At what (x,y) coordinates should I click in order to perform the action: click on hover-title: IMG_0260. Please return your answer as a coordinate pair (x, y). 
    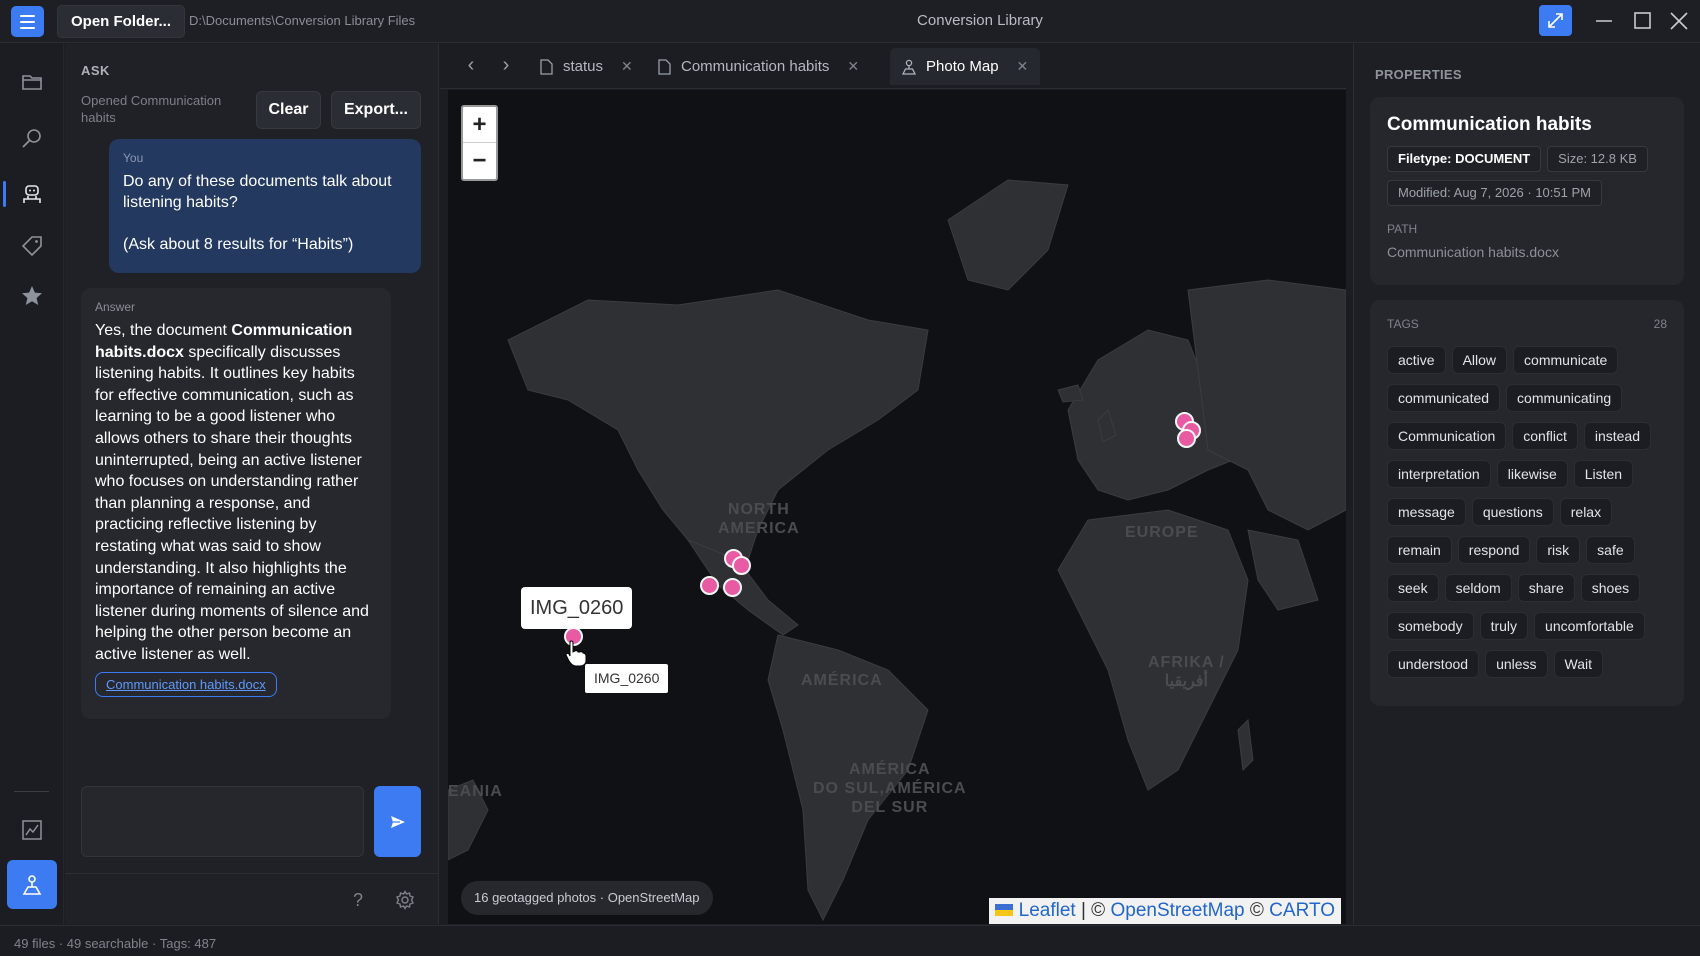
    Looking at the image, I should click on (627, 678).